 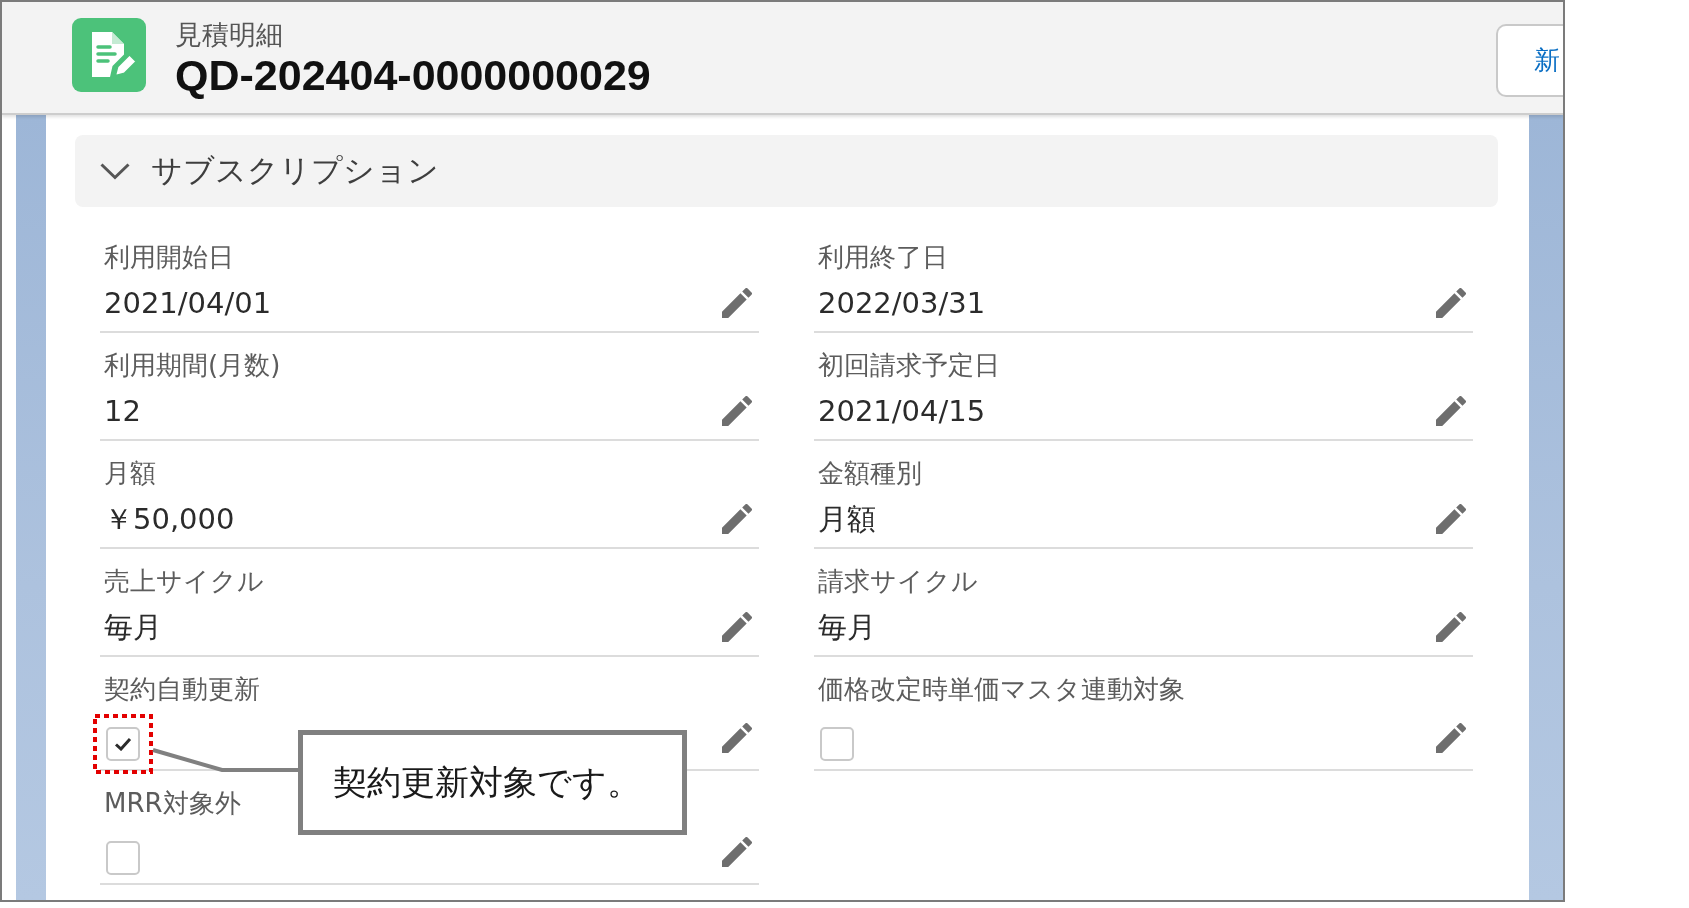 What do you see at coordinates (172, 803) in the screenshot?
I see `field-label: MRR対象外` at bounding box center [172, 803].